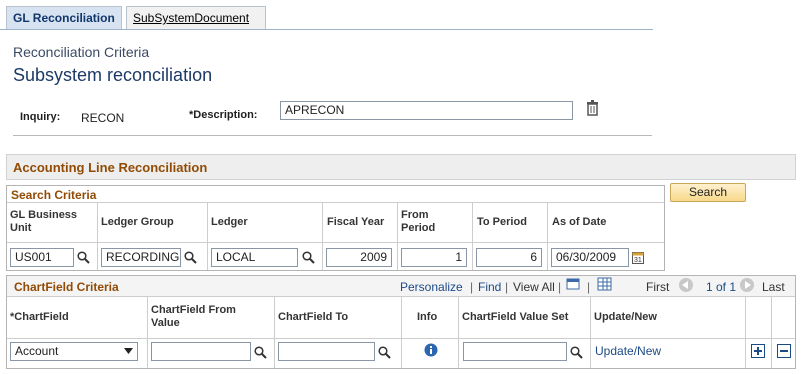 Image resolution: width=806 pixels, height=374 pixels. What do you see at coordinates (66, 287) in the screenshot?
I see `chartfield-criteria-title: ChartField Criteria` at bounding box center [66, 287].